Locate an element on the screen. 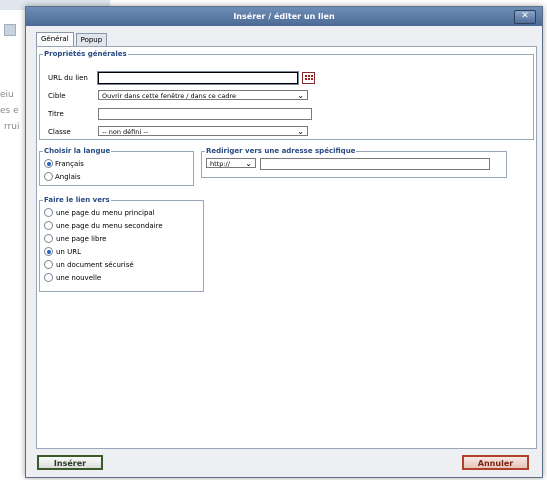 This screenshot has width=547, height=480. class-row: Classe -- non défini -- ⌄ is located at coordinates (288, 132).